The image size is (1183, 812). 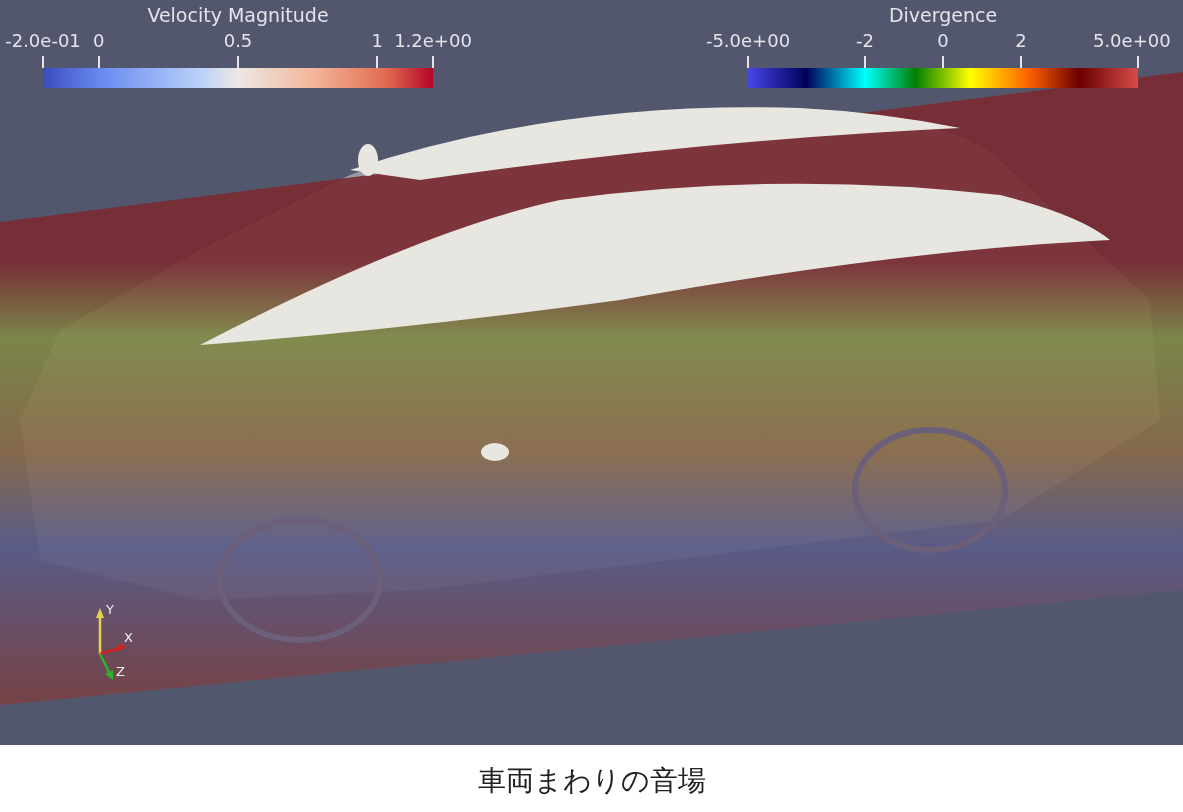 What do you see at coordinates (238, 16) in the screenshot?
I see `legend-title: Velocity Magnitude` at bounding box center [238, 16].